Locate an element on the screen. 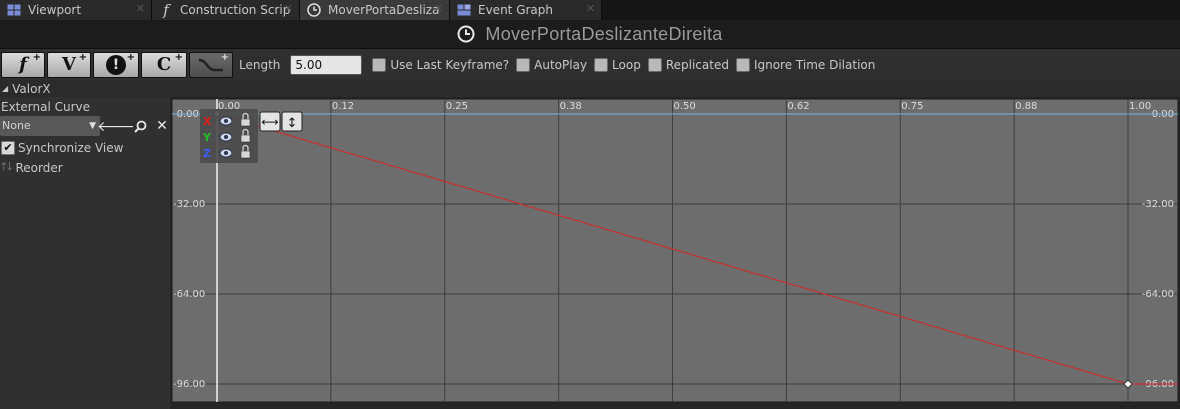 This screenshot has width=1180, height=409. collapse-triangle-icon: ◢ is located at coordinates (5, 88).